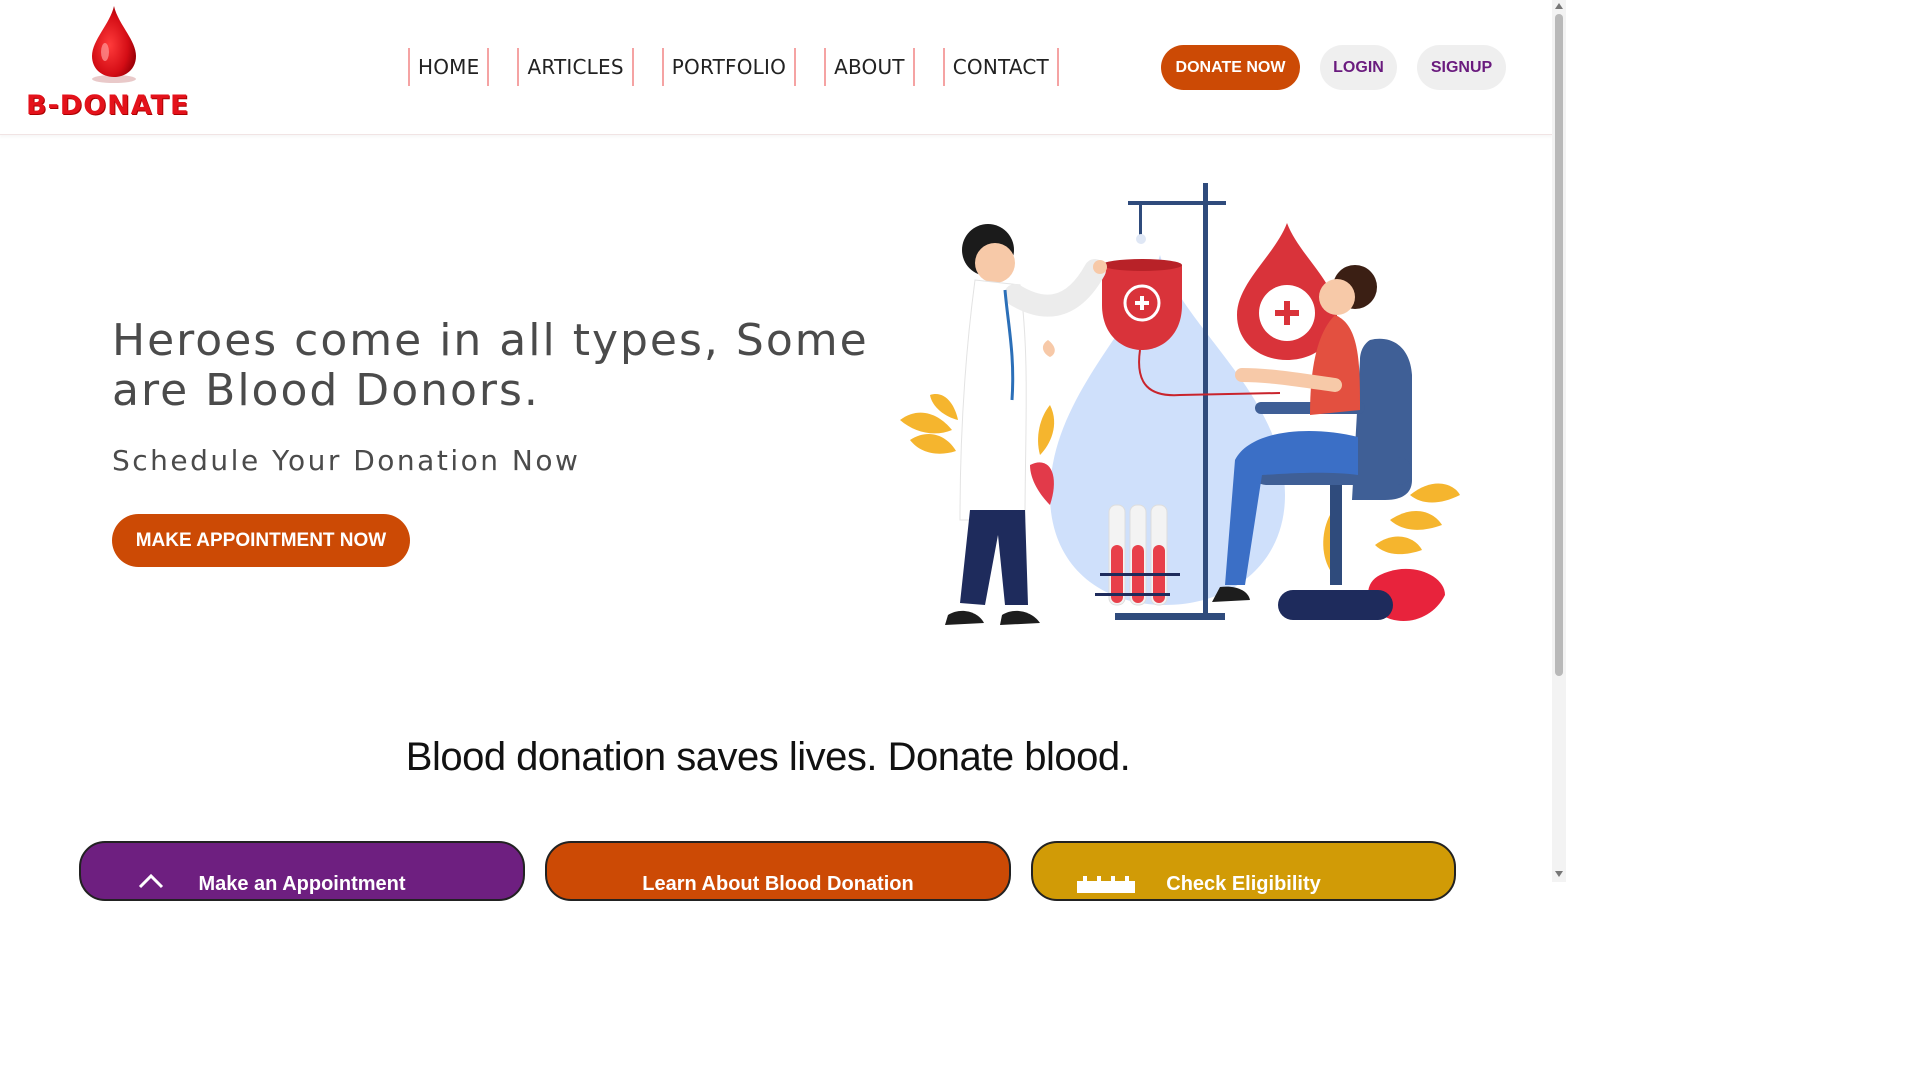 Image resolution: width=1920 pixels, height=1080 pixels. What do you see at coordinates (575, 67) in the screenshot?
I see `nav-articles: ARTICLES` at bounding box center [575, 67].